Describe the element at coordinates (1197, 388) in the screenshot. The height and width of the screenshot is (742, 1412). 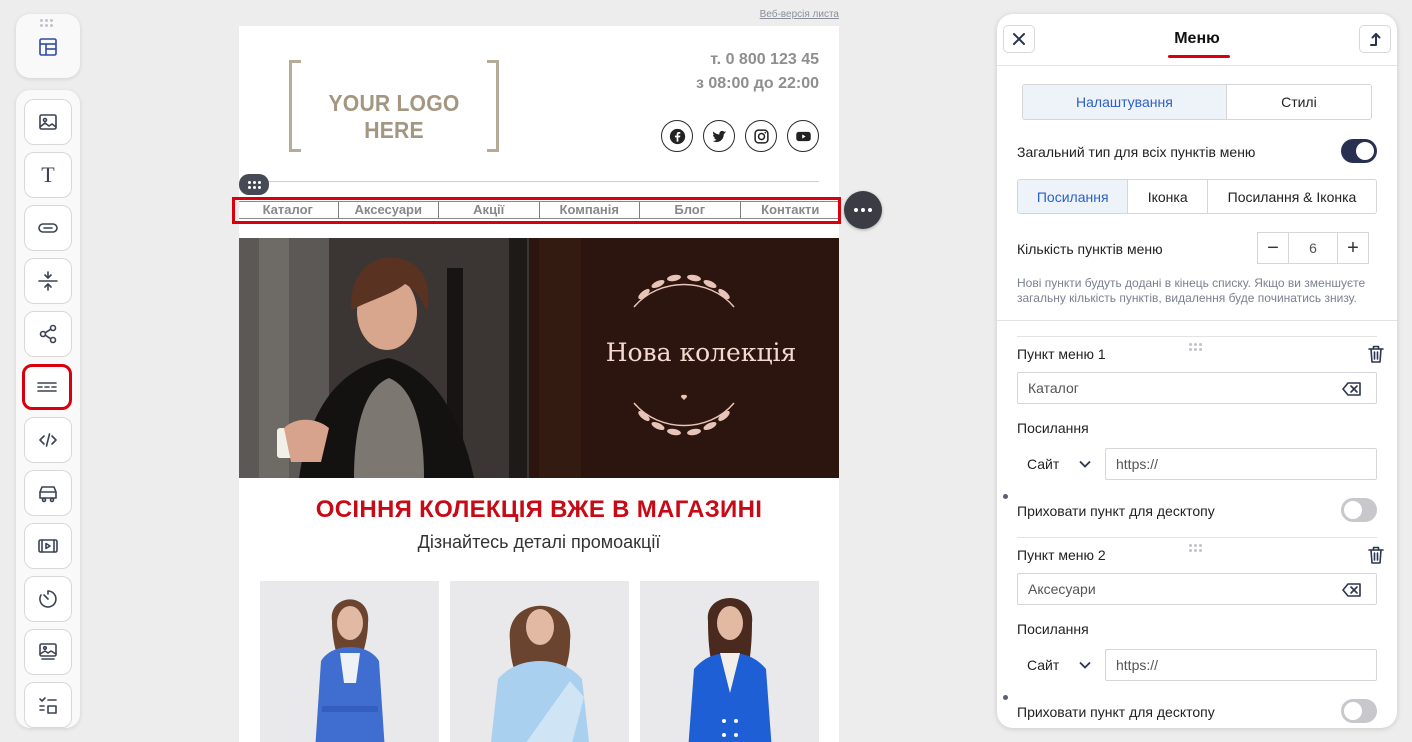
I see `menu-item-text-input: Каталог` at that location.